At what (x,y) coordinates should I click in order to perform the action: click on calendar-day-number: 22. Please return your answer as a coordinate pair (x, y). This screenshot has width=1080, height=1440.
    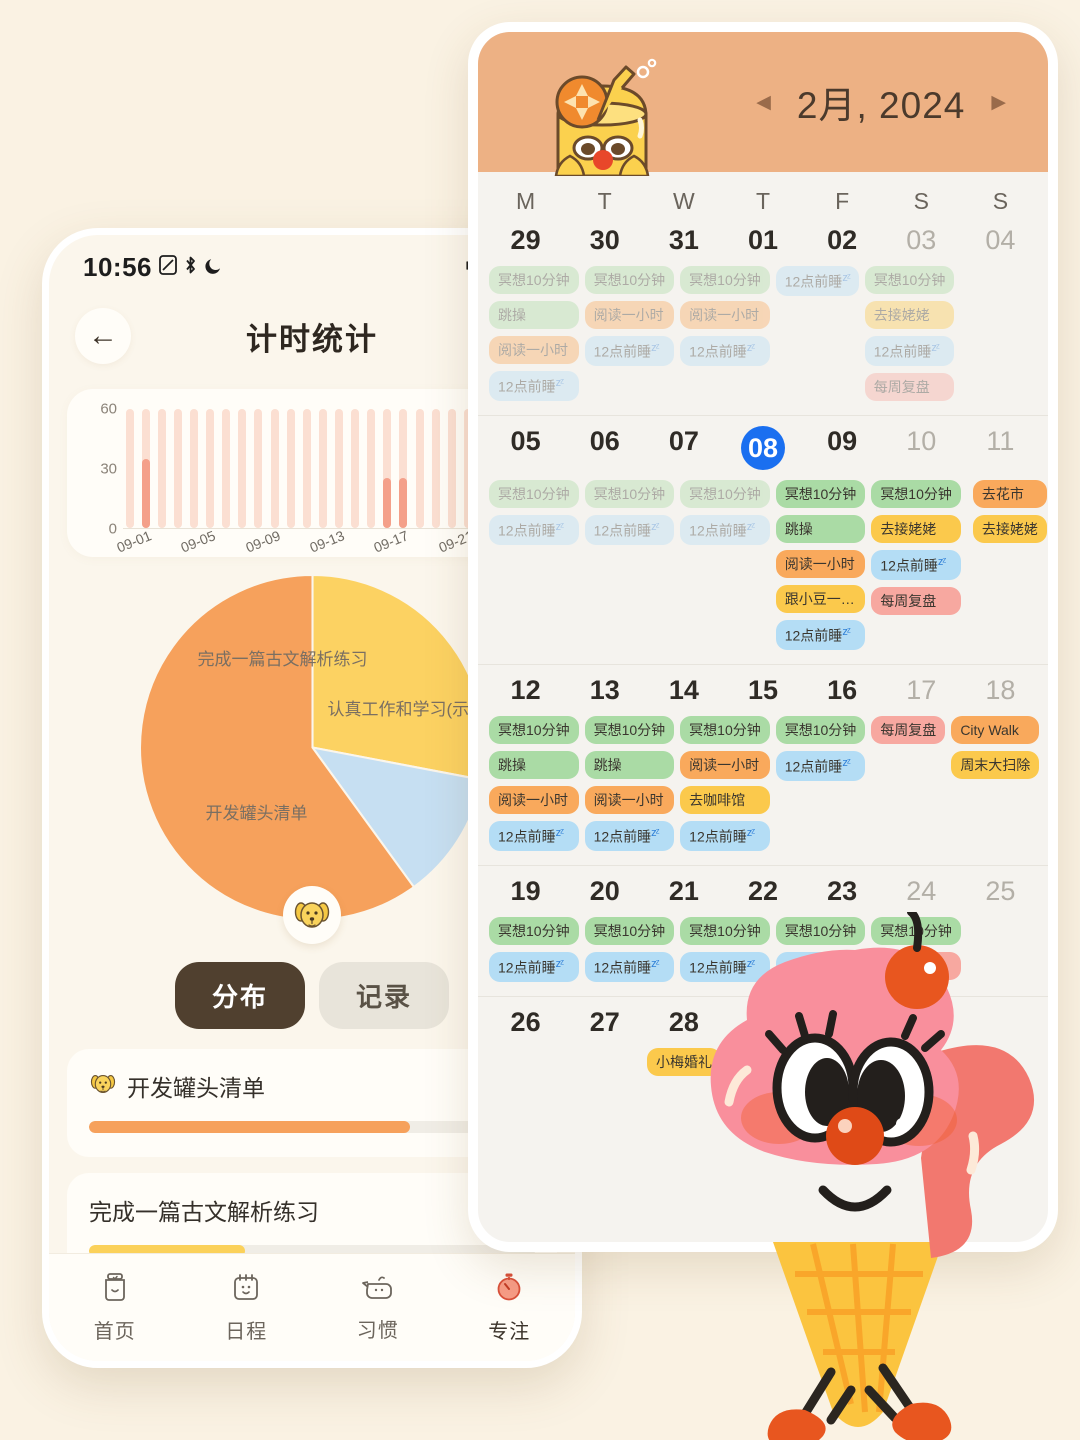
    Looking at the image, I should click on (762, 893).